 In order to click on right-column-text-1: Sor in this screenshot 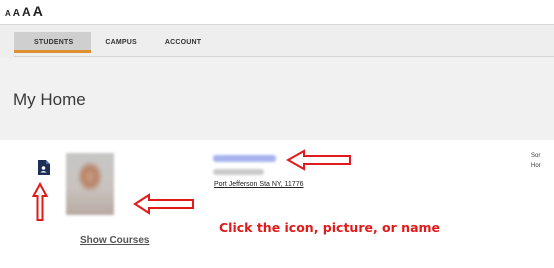, I will do `click(536, 156)`.